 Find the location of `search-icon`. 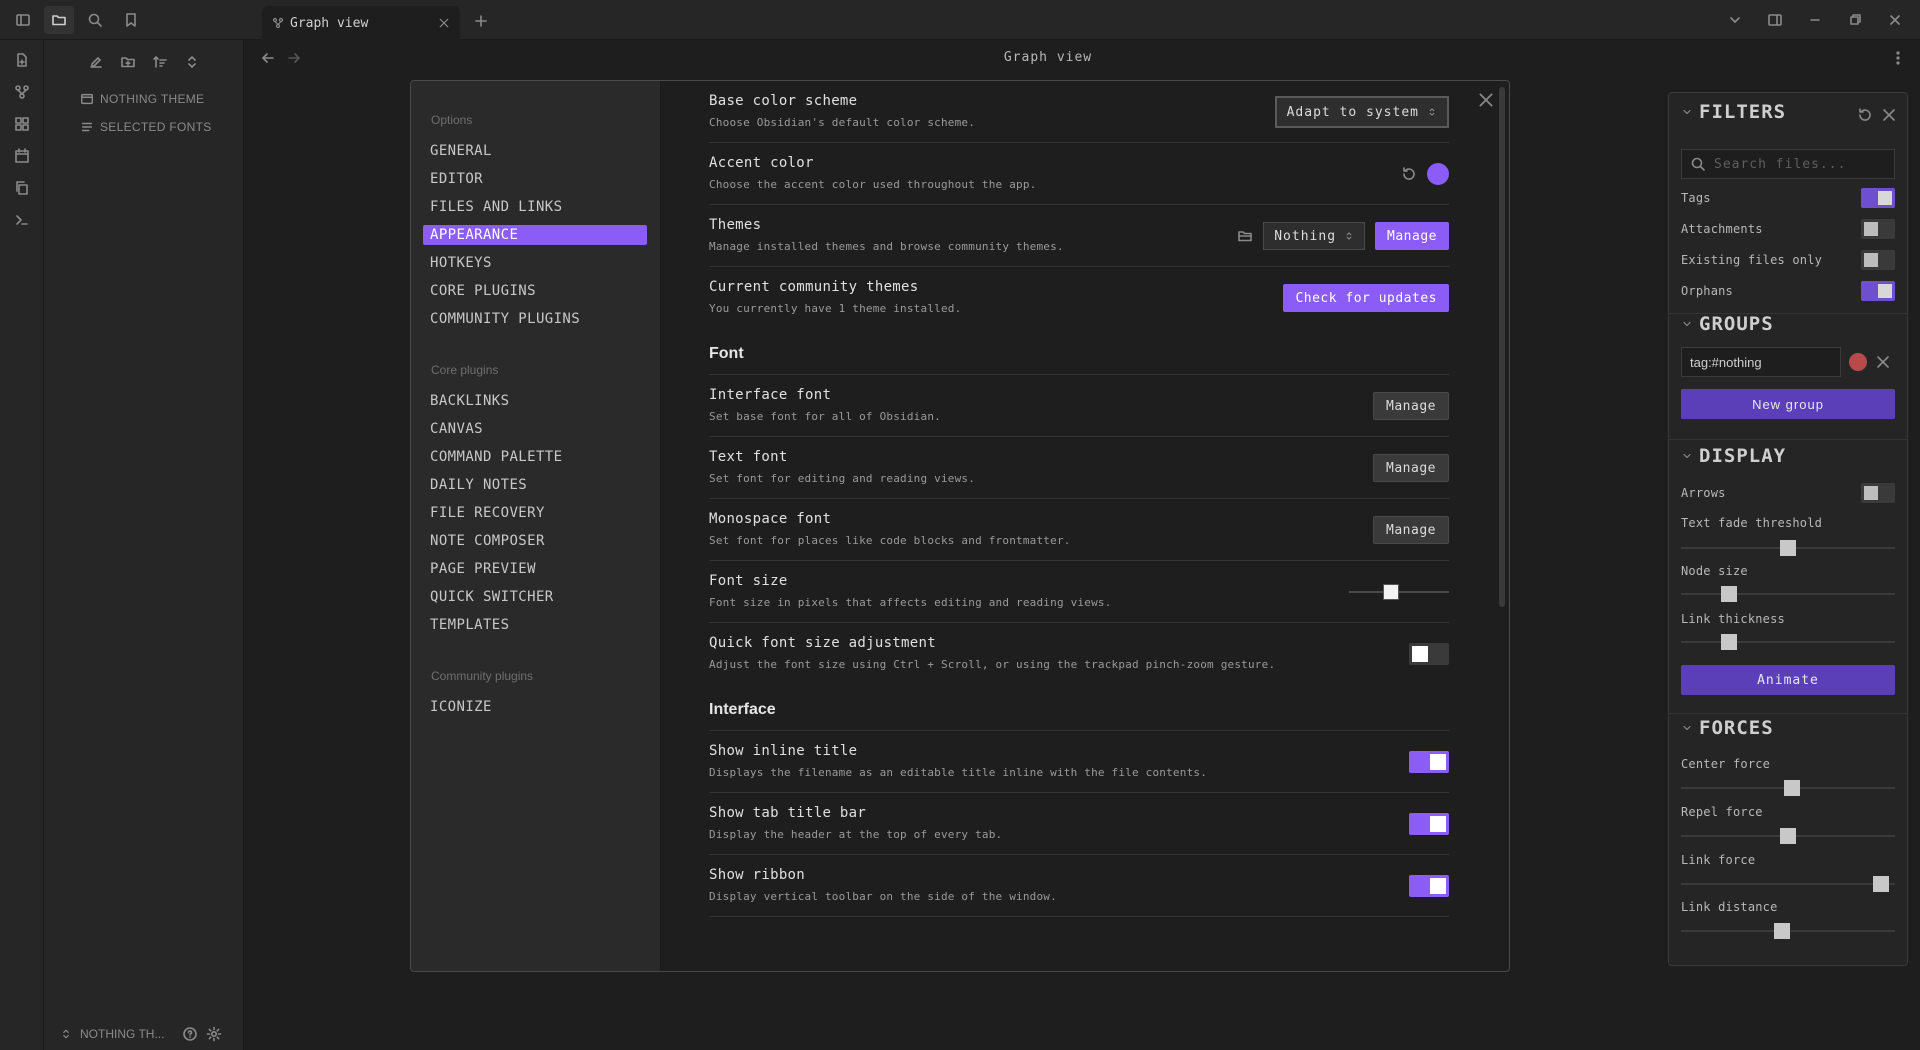

search-icon is located at coordinates (95, 20).